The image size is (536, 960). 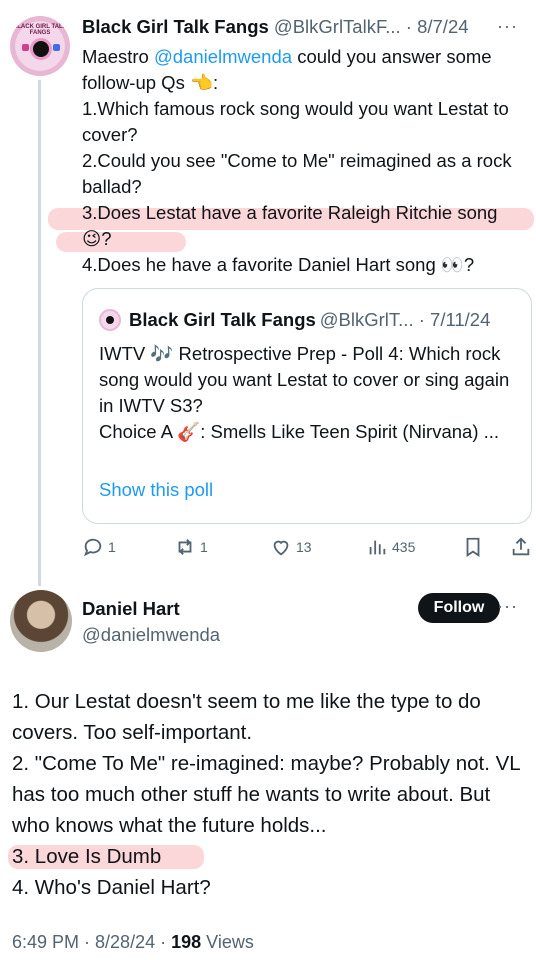 I want to click on views-count: 198, so click(x=186, y=942).